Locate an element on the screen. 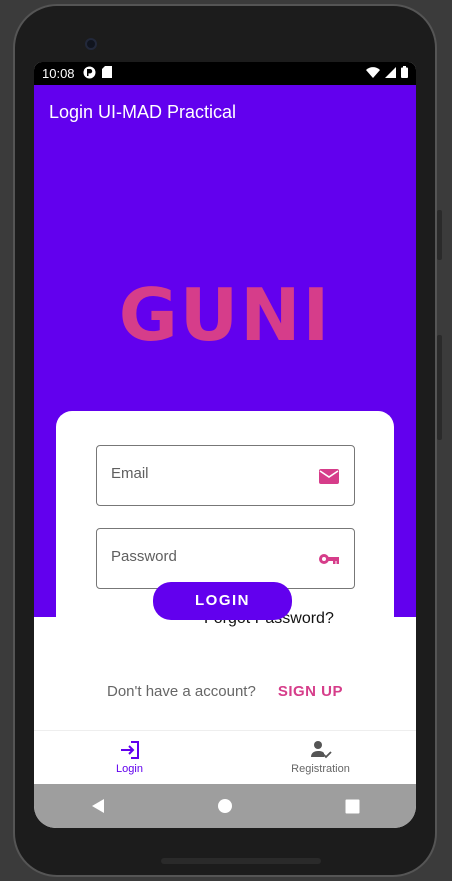 The width and height of the screenshot is (452, 881). home-icon is located at coordinates (225, 806).